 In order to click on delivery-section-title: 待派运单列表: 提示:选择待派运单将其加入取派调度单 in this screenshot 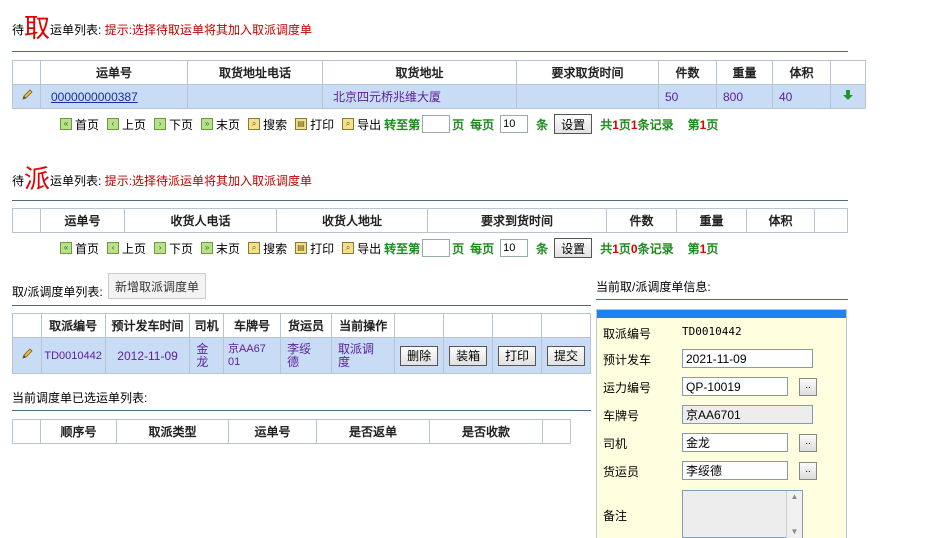, I will do `click(162, 180)`.